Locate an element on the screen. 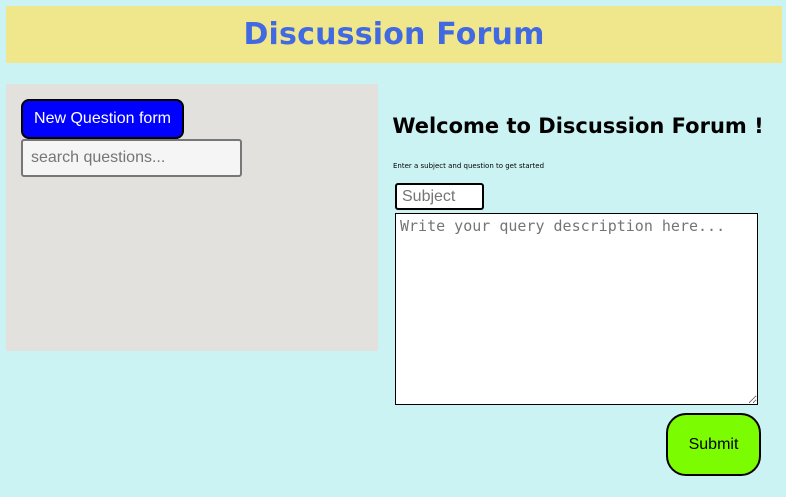 The image size is (786, 497). submit-button: Submit is located at coordinates (713, 444).